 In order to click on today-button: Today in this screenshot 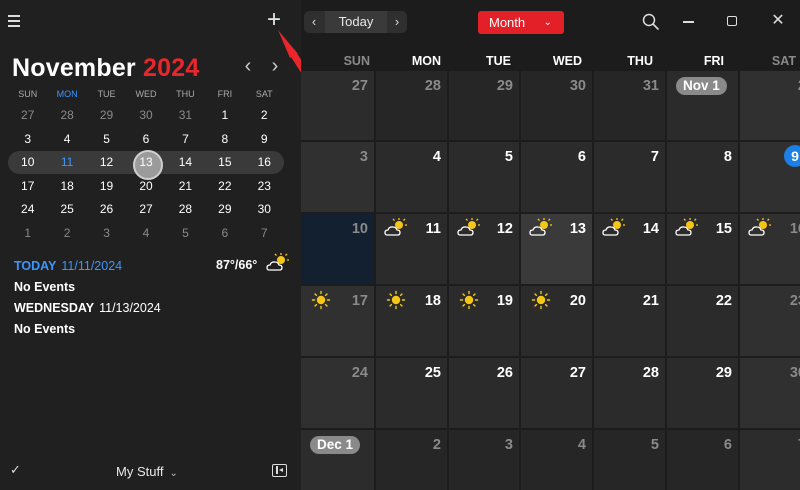, I will do `click(356, 22)`.